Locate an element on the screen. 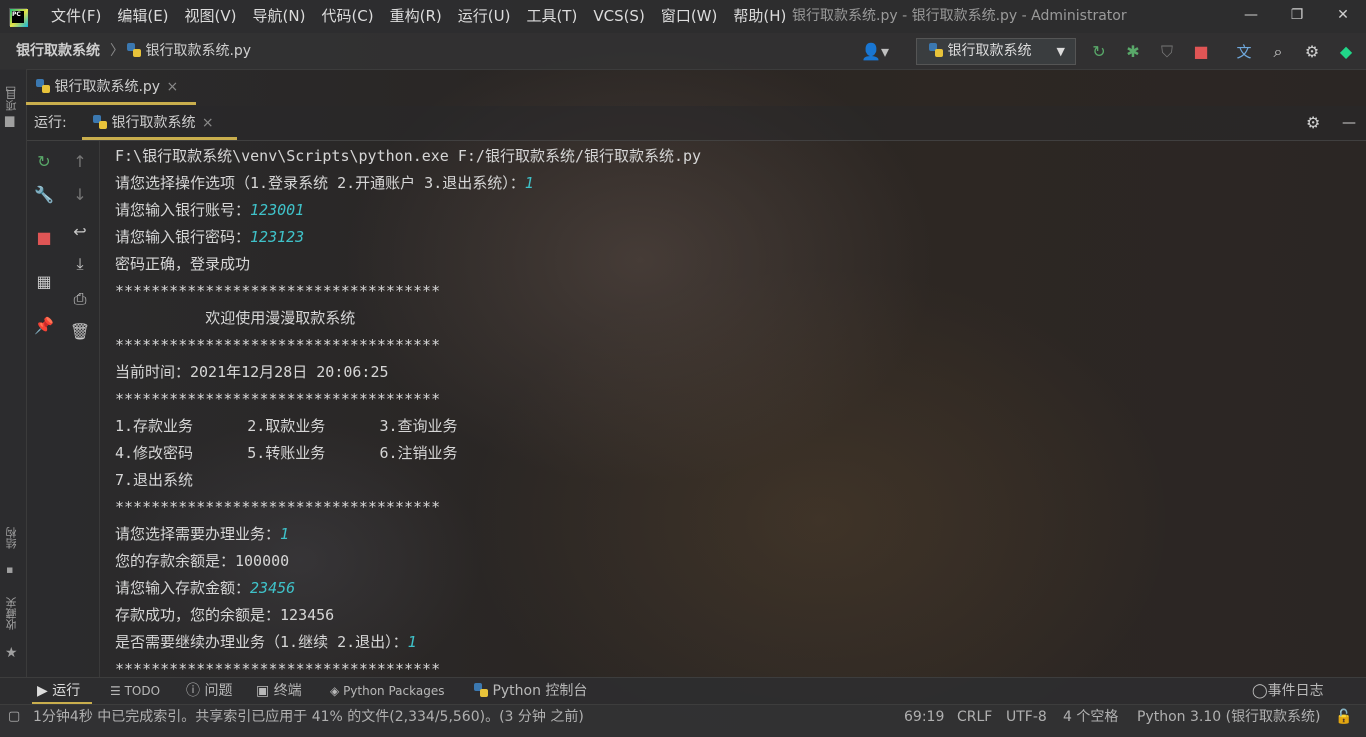  python-console-tool-button: Python 控制台 is located at coordinates (530, 691).